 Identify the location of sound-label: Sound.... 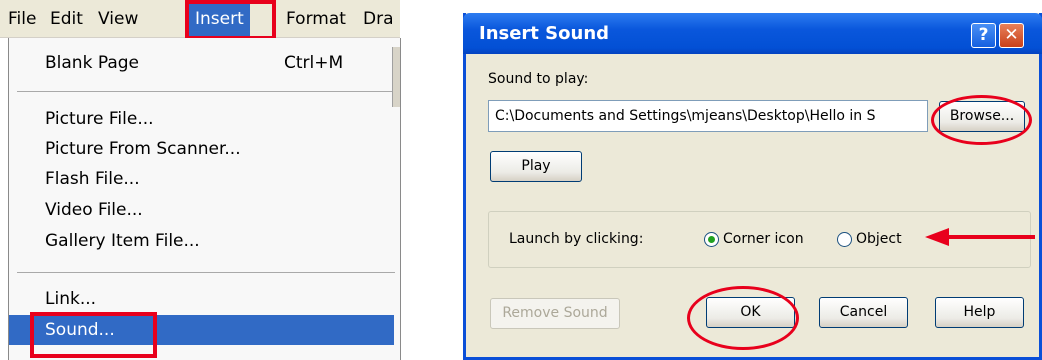
(80, 330).